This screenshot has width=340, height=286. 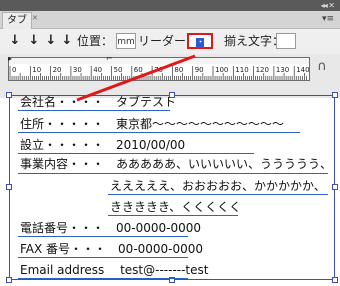 What do you see at coordinates (51, 41) in the screenshot?
I see `right-justified-tab-button: ↓` at bounding box center [51, 41].